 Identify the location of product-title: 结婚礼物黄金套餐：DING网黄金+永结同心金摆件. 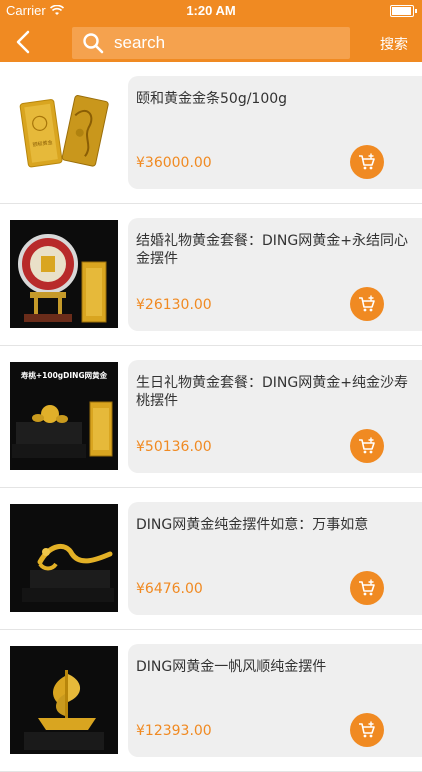
(272, 250).